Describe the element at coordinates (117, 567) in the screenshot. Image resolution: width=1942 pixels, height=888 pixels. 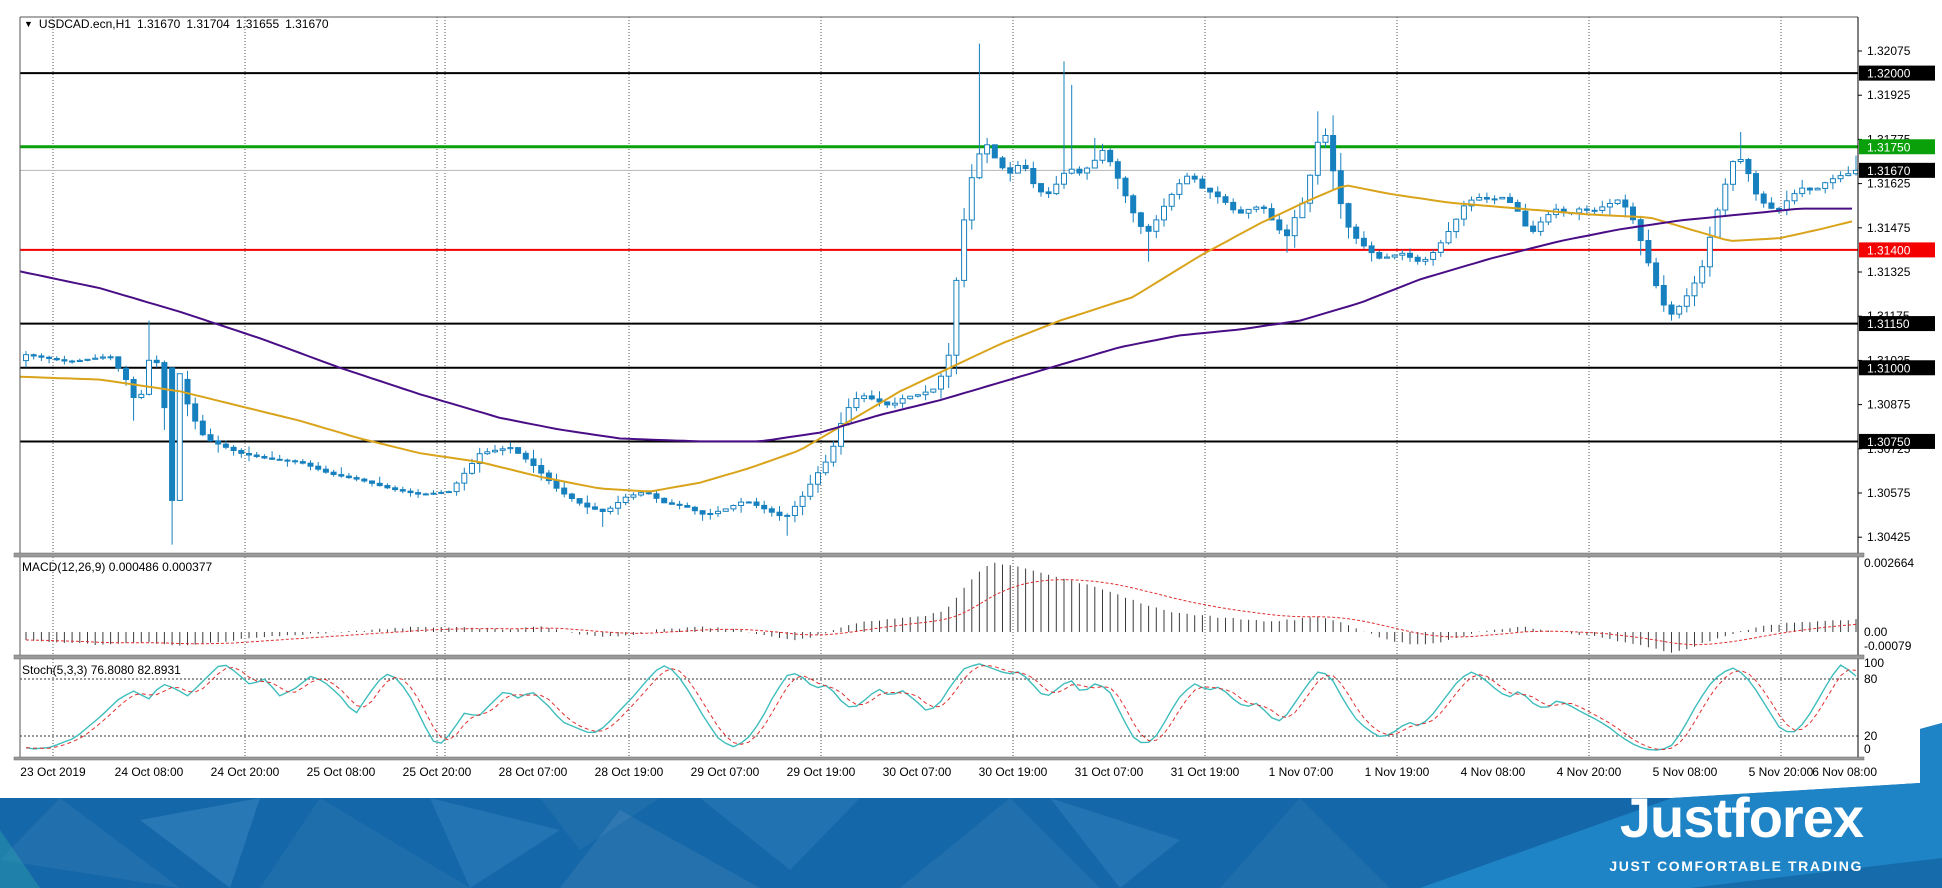
I see `macd-indicator-label: MACD(12,26,9) 0.000486 0.000377` at that location.